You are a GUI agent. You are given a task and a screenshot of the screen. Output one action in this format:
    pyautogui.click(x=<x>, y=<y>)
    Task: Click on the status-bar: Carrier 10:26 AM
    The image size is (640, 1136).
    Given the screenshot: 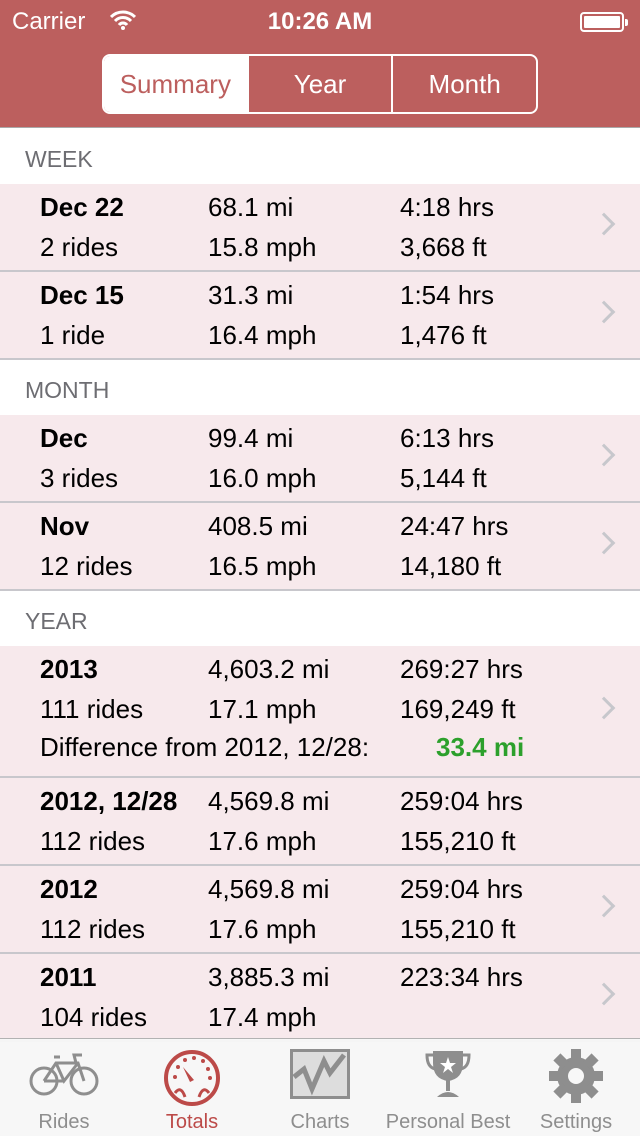 What is the action you would take?
    pyautogui.click(x=320, y=21)
    